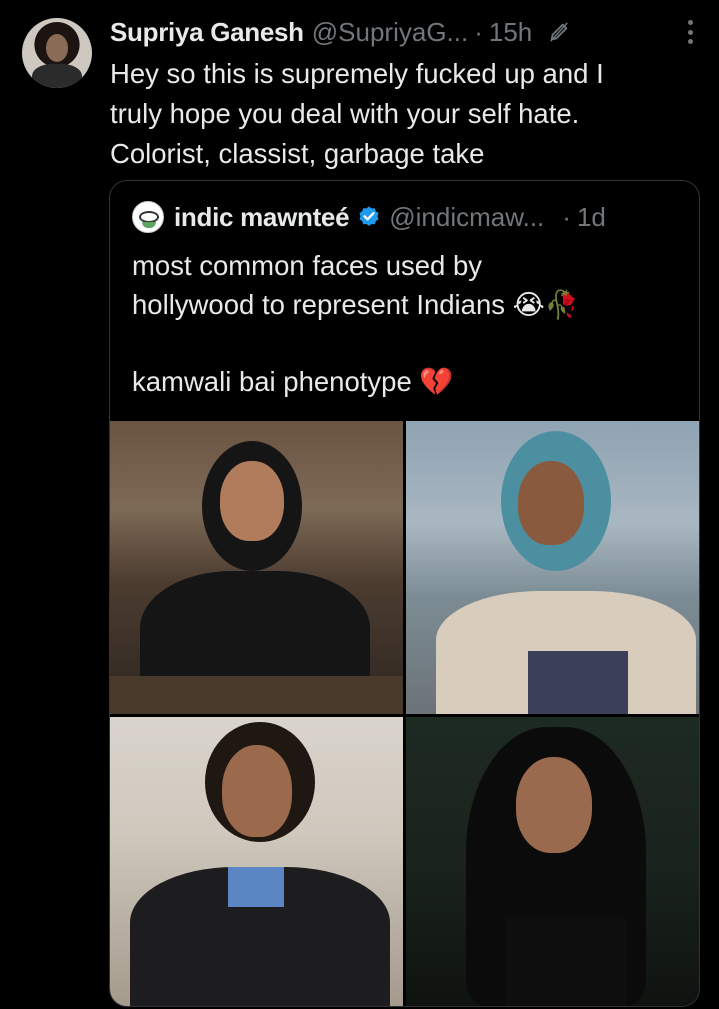 This screenshot has width=719, height=1009. What do you see at coordinates (559, 32) in the screenshot?
I see `edit-pencil-icon` at bounding box center [559, 32].